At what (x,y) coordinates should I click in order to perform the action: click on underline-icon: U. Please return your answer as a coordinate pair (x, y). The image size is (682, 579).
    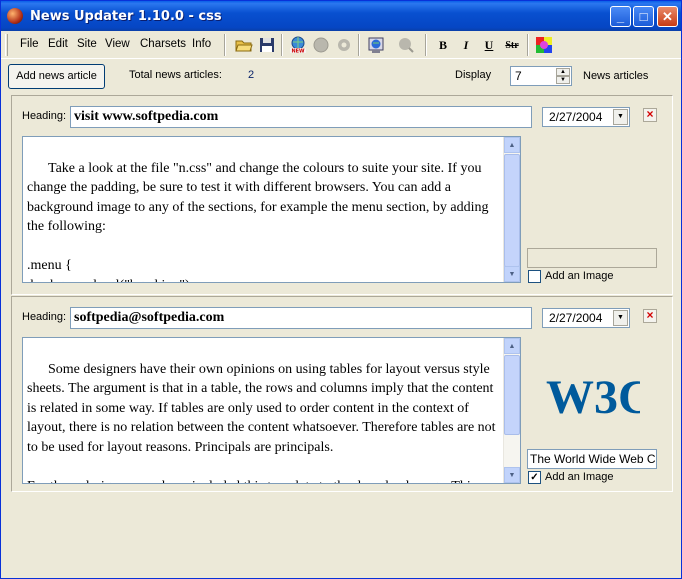
    Looking at the image, I should click on (489, 45).